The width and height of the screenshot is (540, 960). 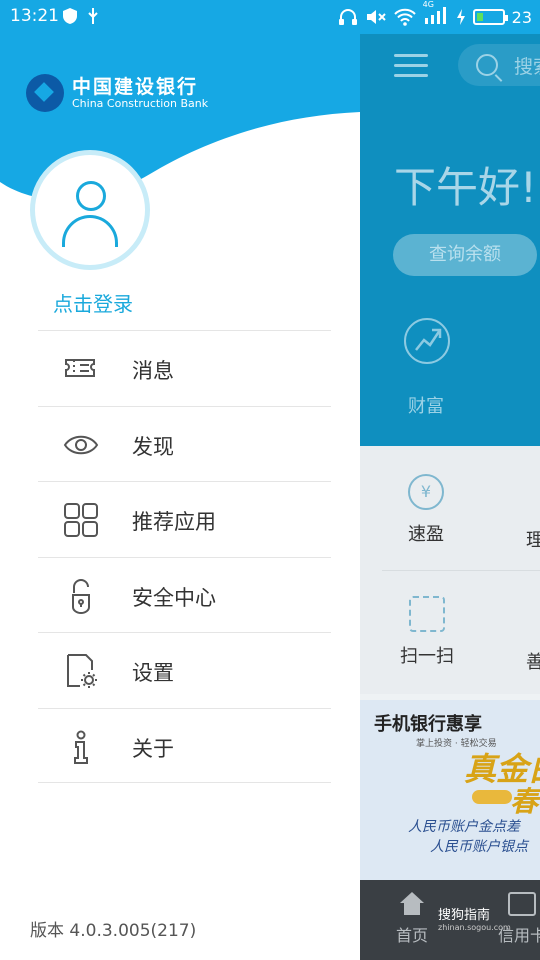 I want to click on menu-item-security-center: 安全中心, so click(x=184, y=594).